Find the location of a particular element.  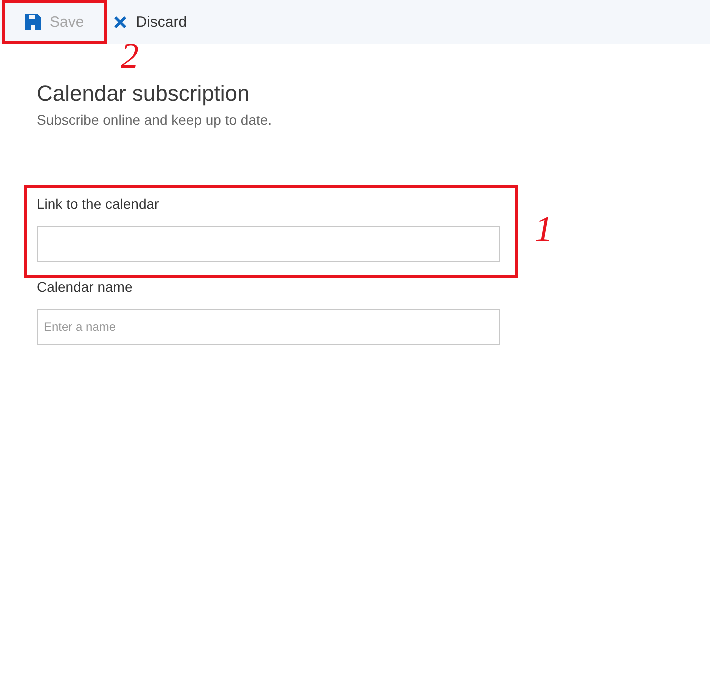

annotation-number: 1 is located at coordinates (544, 229).